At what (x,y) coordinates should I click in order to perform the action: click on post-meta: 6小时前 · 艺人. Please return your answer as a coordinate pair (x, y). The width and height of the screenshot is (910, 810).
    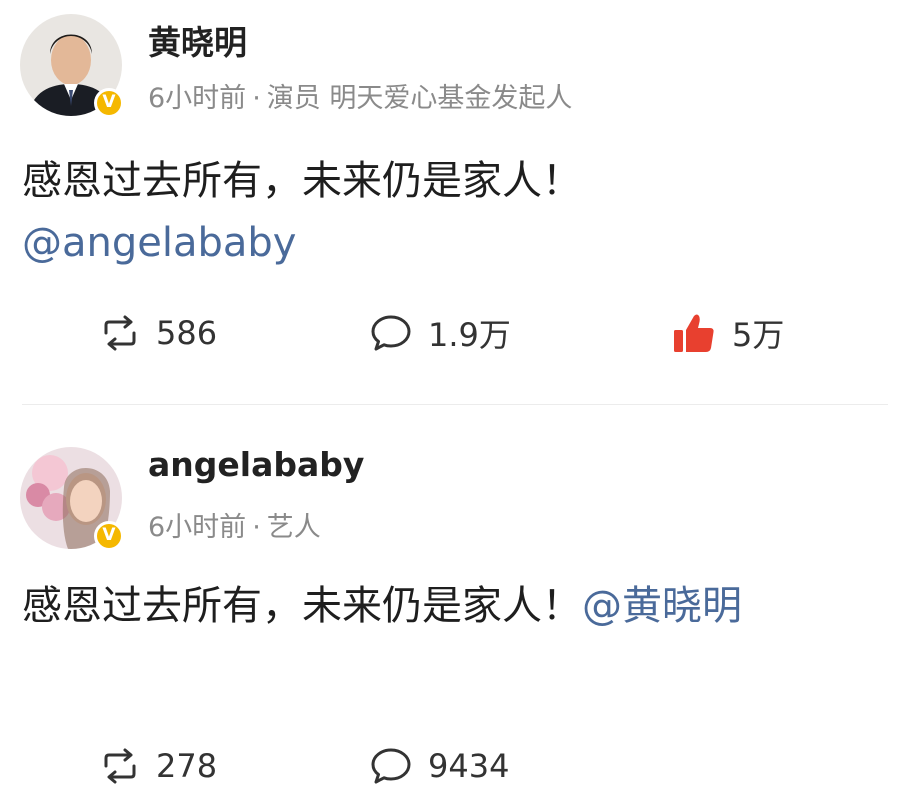
    Looking at the image, I should click on (234, 524).